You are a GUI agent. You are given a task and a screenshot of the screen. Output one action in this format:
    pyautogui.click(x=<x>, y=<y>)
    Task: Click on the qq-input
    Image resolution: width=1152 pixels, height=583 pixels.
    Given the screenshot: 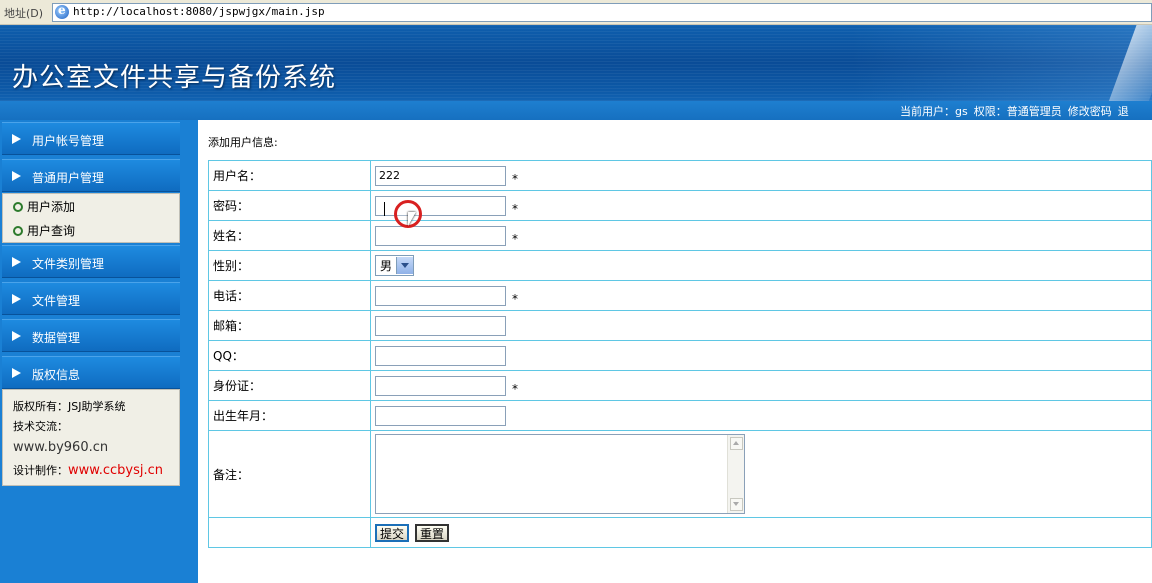 What is the action you would take?
    pyautogui.click(x=440, y=355)
    